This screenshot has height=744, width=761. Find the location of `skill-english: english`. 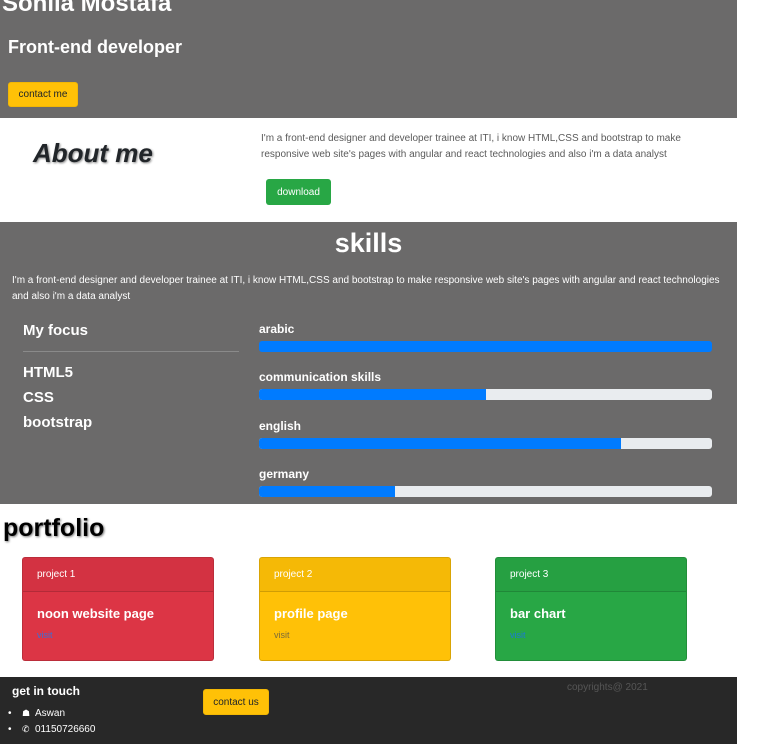

skill-english: english is located at coordinates (485, 434).